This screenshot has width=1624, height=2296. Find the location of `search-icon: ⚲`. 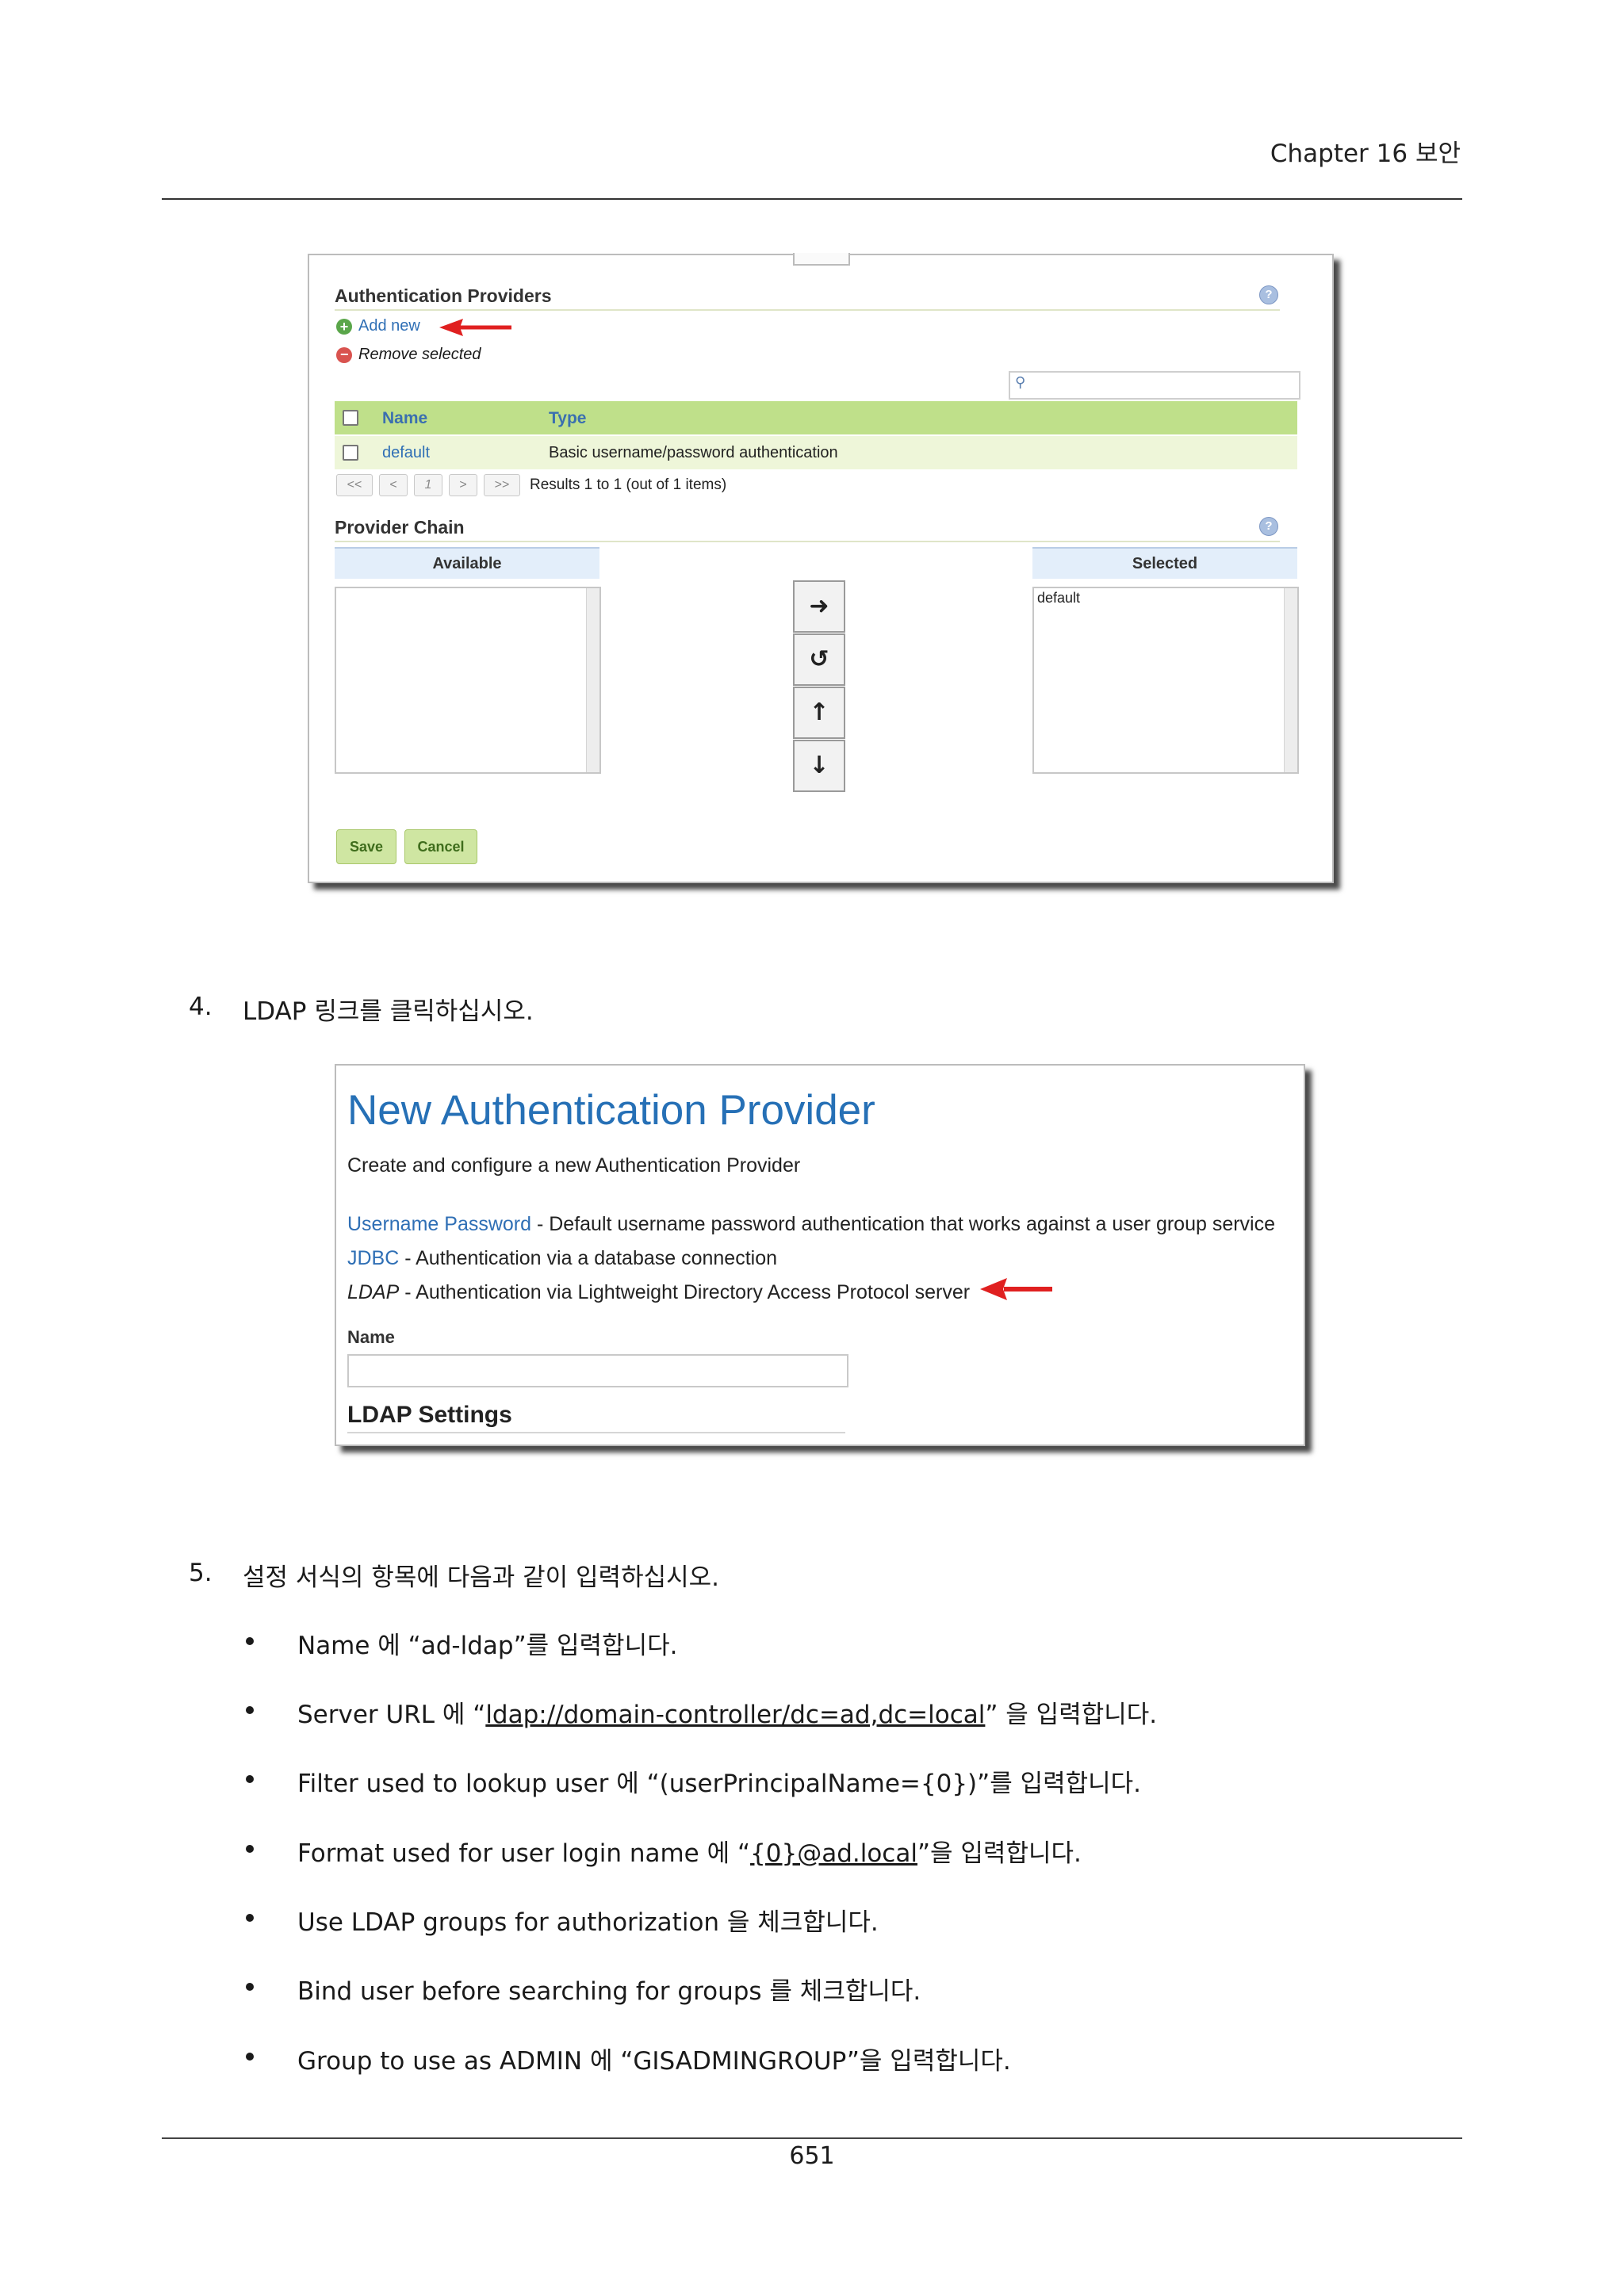

search-icon: ⚲ is located at coordinates (1020, 382).